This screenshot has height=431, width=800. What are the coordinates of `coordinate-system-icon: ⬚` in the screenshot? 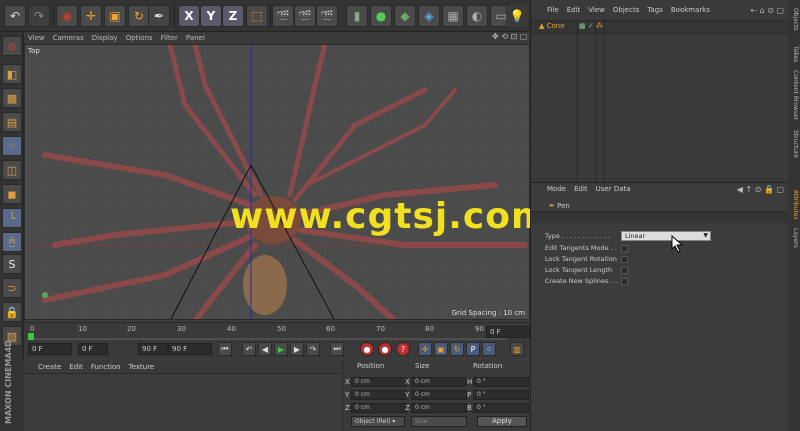 It's located at (257, 16).